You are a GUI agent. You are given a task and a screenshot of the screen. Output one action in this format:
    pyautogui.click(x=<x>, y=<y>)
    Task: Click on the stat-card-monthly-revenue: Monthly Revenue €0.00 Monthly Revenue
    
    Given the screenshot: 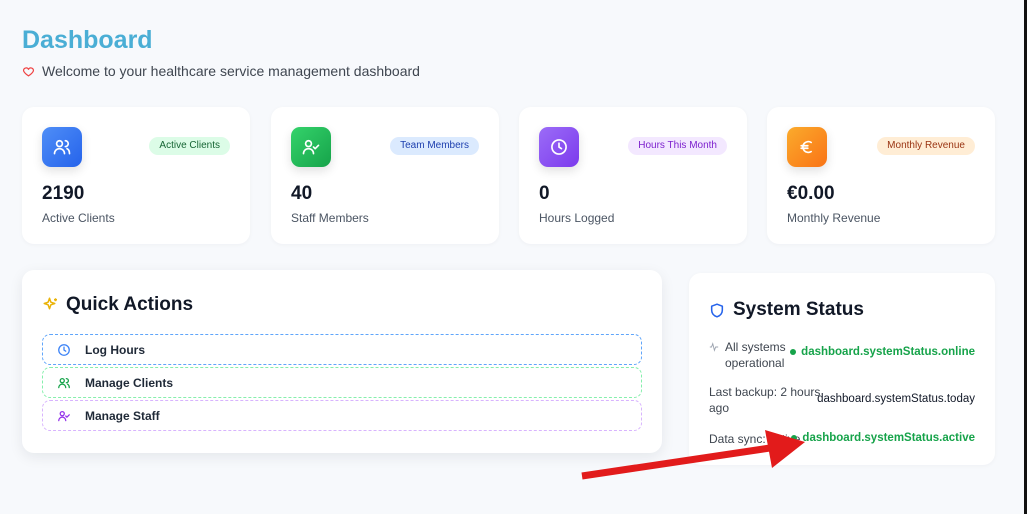 What is the action you would take?
    pyautogui.click(x=881, y=175)
    